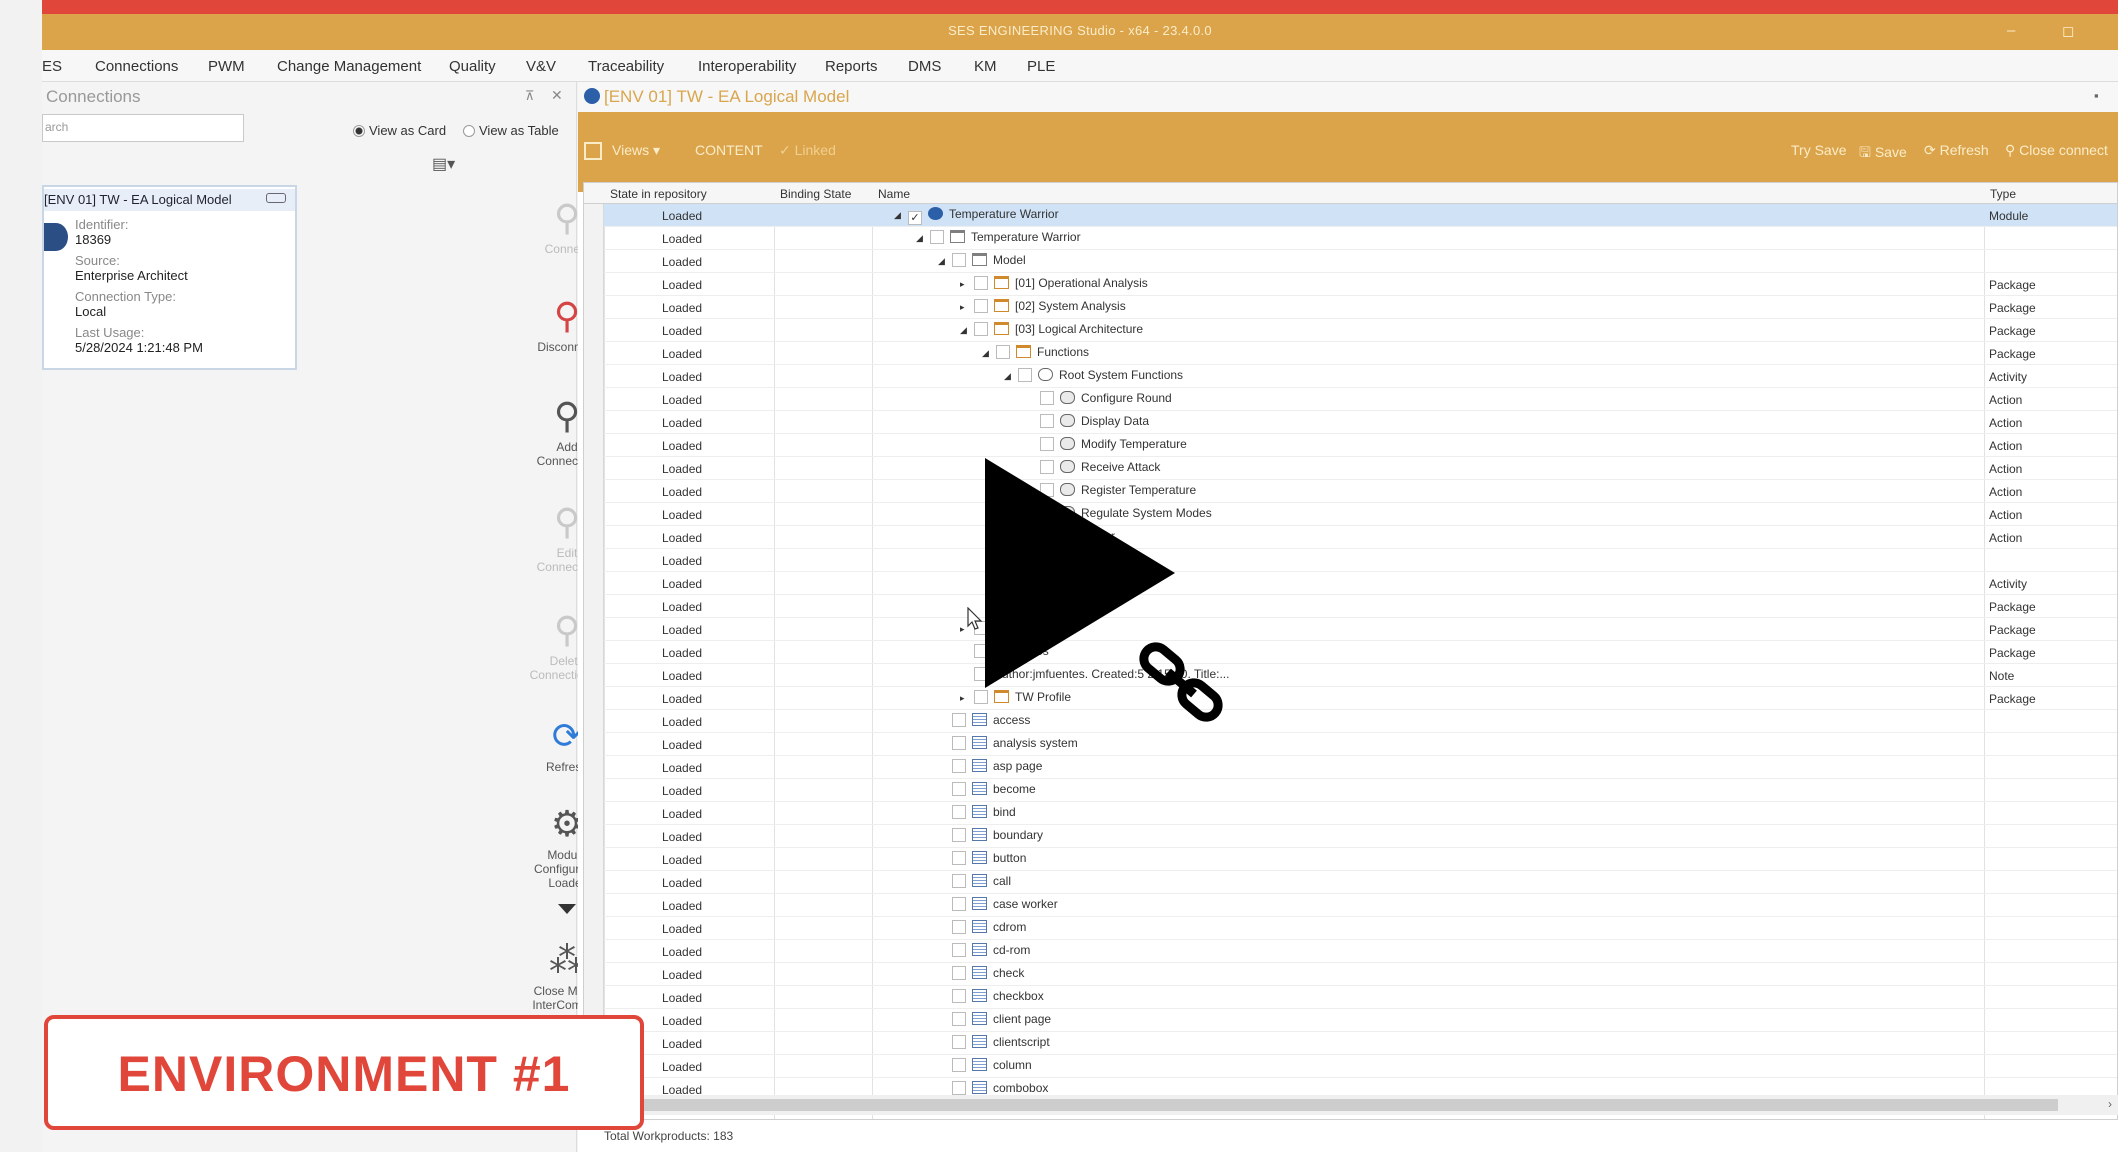 This screenshot has height=1152, width=2118. What do you see at coordinates (1360, 813) in the screenshot?
I see `table-row: Loaded bind` at bounding box center [1360, 813].